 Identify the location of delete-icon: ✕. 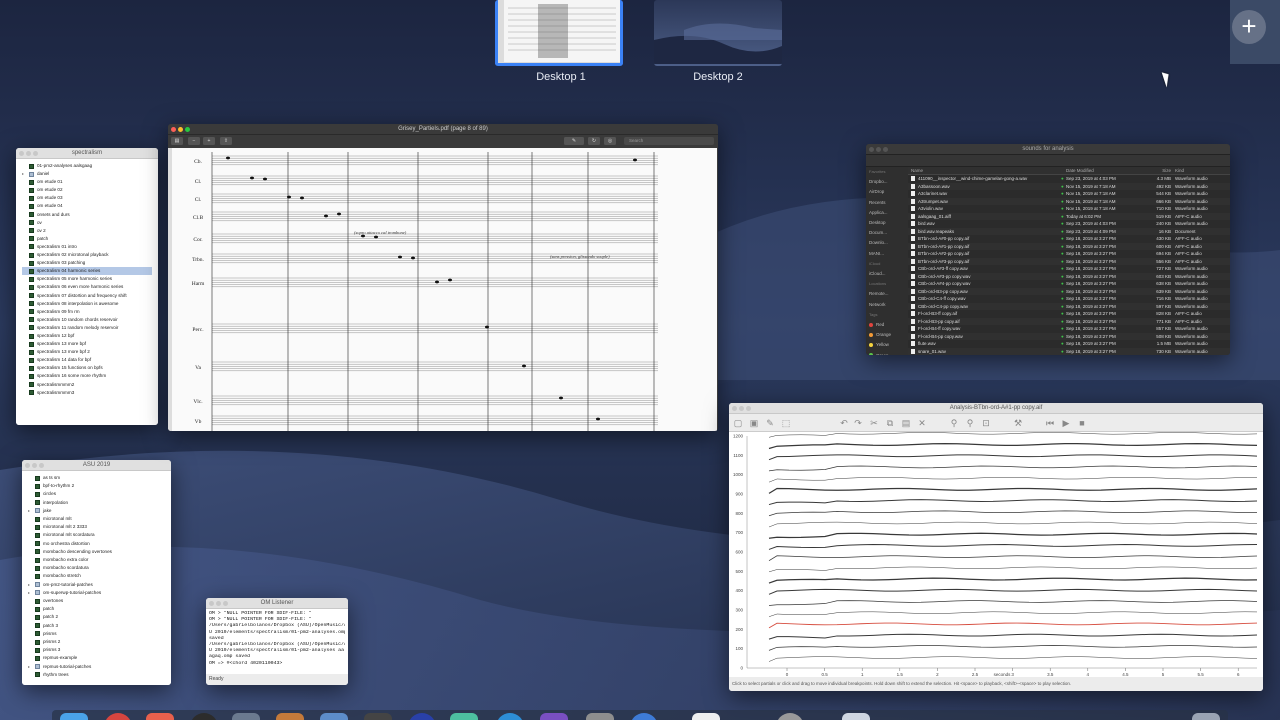
(922, 423).